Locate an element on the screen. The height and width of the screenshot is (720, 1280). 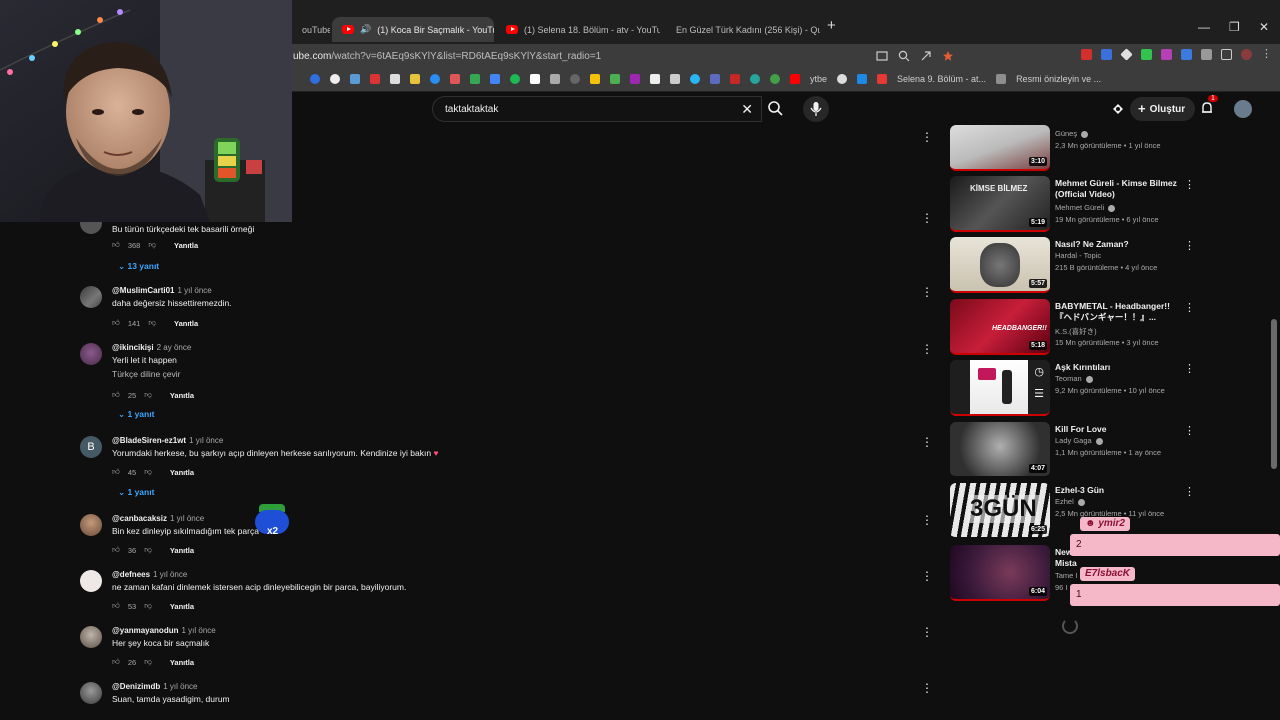
video-channel: Ezhel is located at coordinates (1070, 501).